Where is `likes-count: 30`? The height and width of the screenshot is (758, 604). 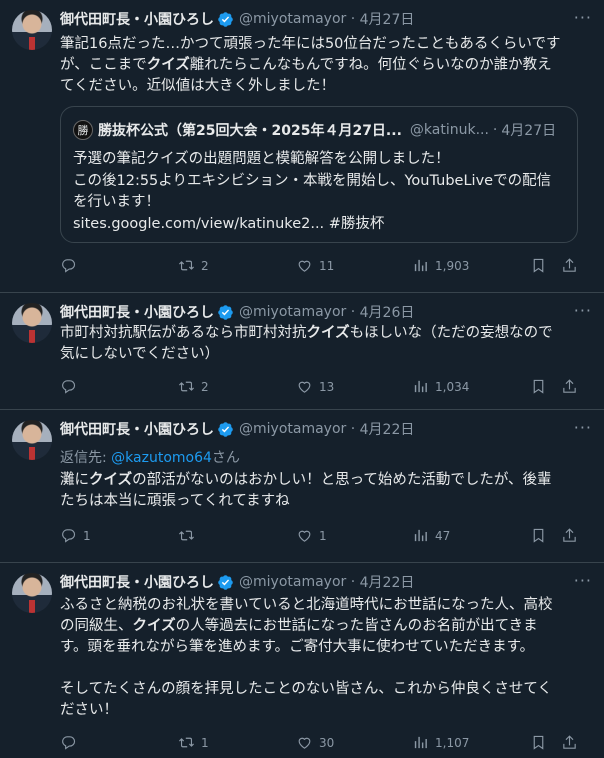 likes-count: 30 is located at coordinates (327, 742).